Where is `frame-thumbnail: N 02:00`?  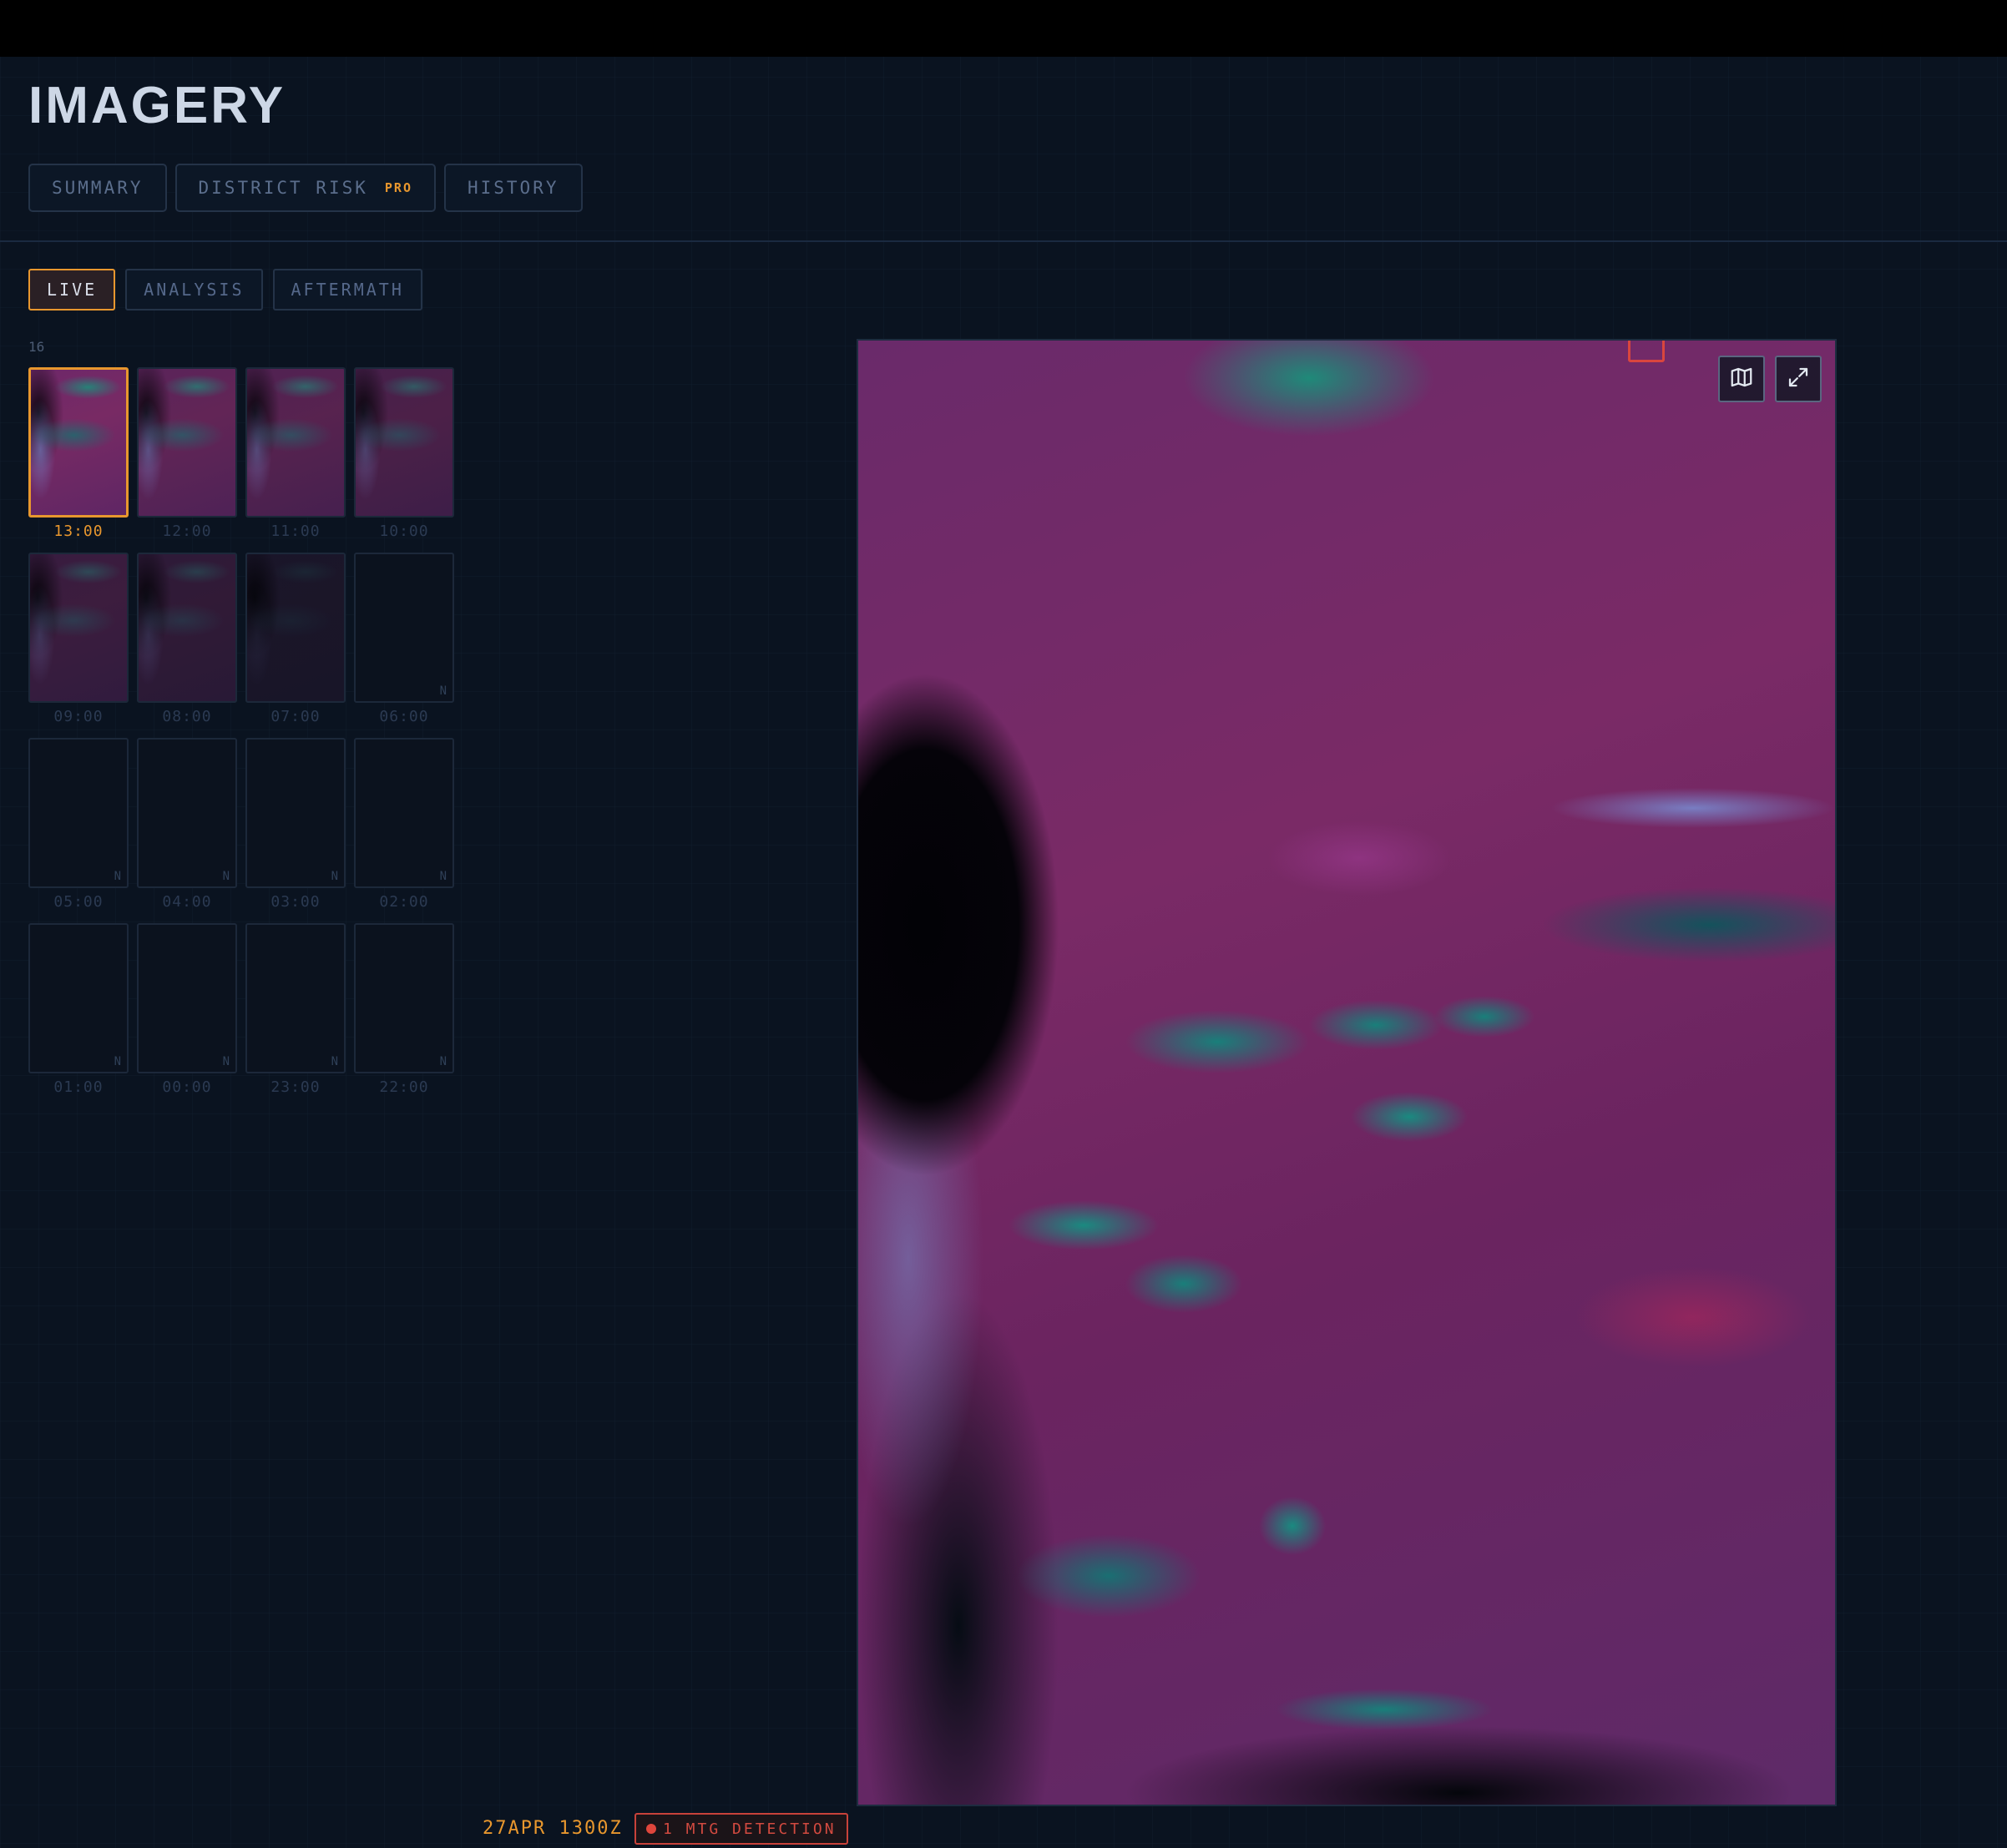 frame-thumbnail: N 02:00 is located at coordinates (404, 826).